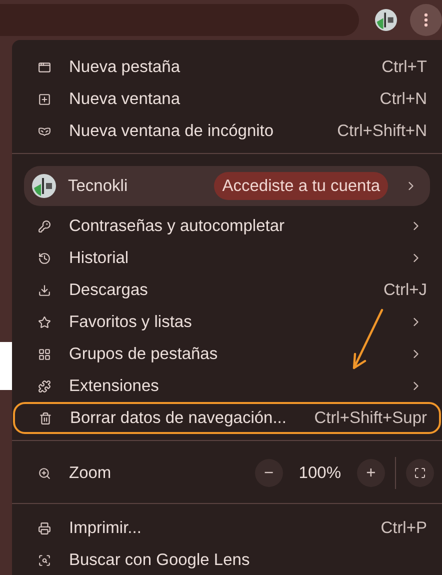 Image resolution: width=442 pixels, height=575 pixels. I want to click on menu-item-label: Nueva pestaña, so click(125, 67).